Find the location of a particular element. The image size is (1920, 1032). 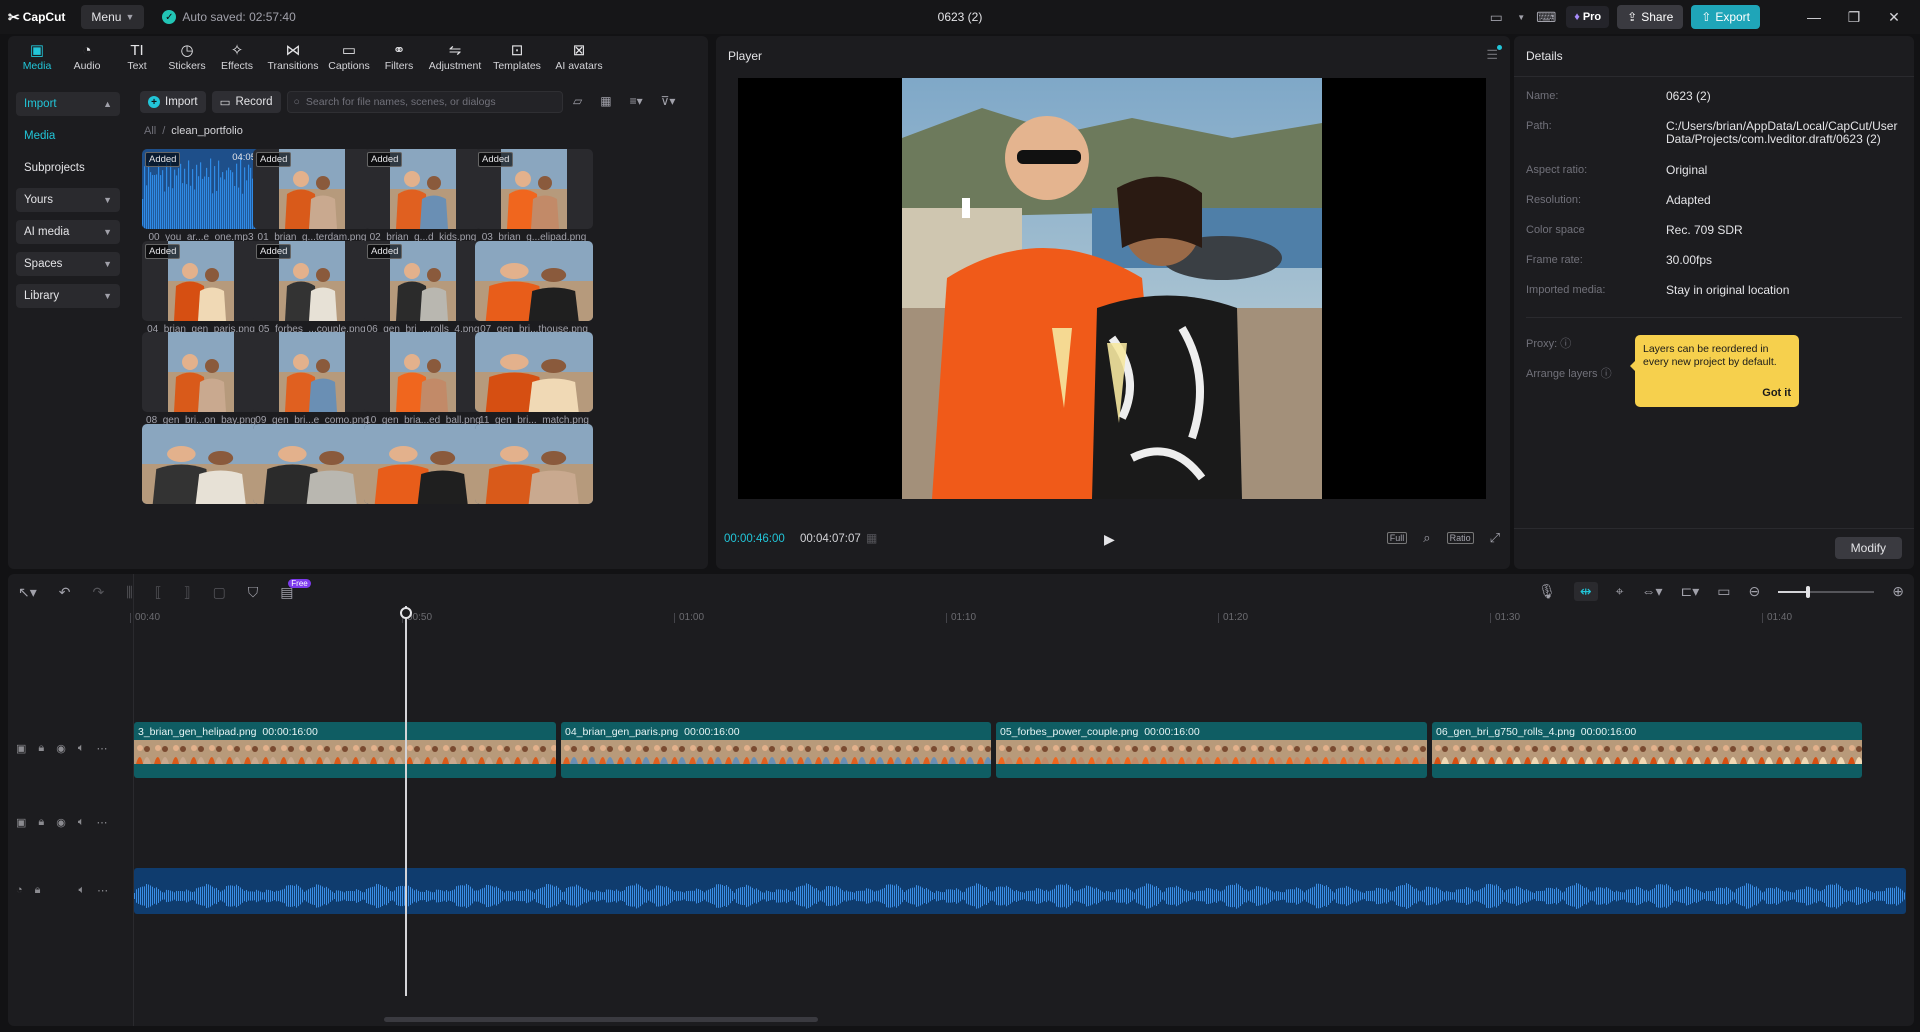

zoom-slider-handle is located at coordinates (1808, 591).